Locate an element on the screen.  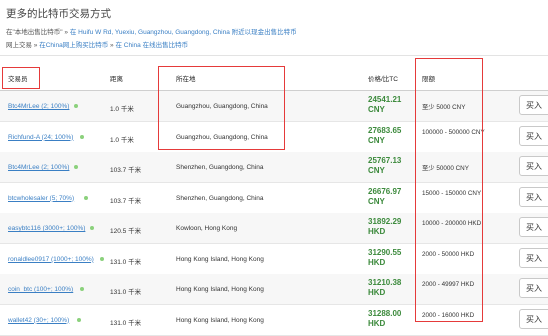
highlight-trader-header is located at coordinates (21, 78).